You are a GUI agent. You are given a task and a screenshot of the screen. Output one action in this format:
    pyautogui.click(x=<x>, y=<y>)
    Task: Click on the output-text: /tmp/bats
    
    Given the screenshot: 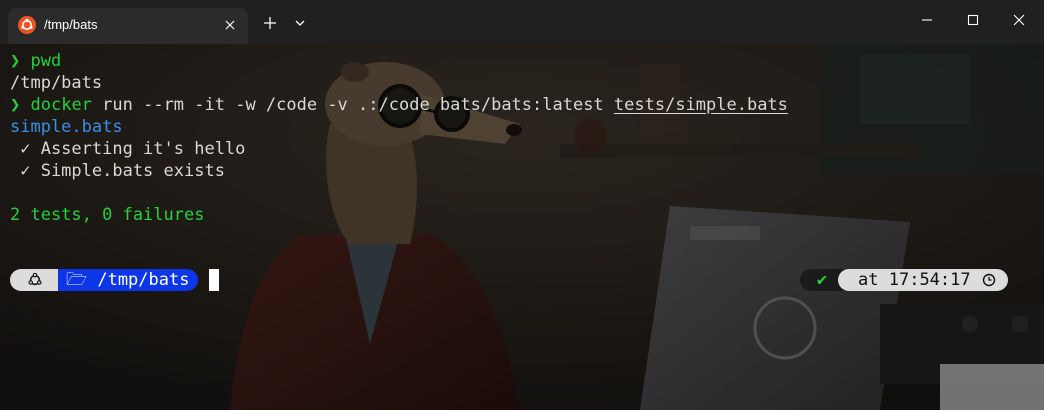 What is the action you would take?
    pyautogui.click(x=56, y=83)
    